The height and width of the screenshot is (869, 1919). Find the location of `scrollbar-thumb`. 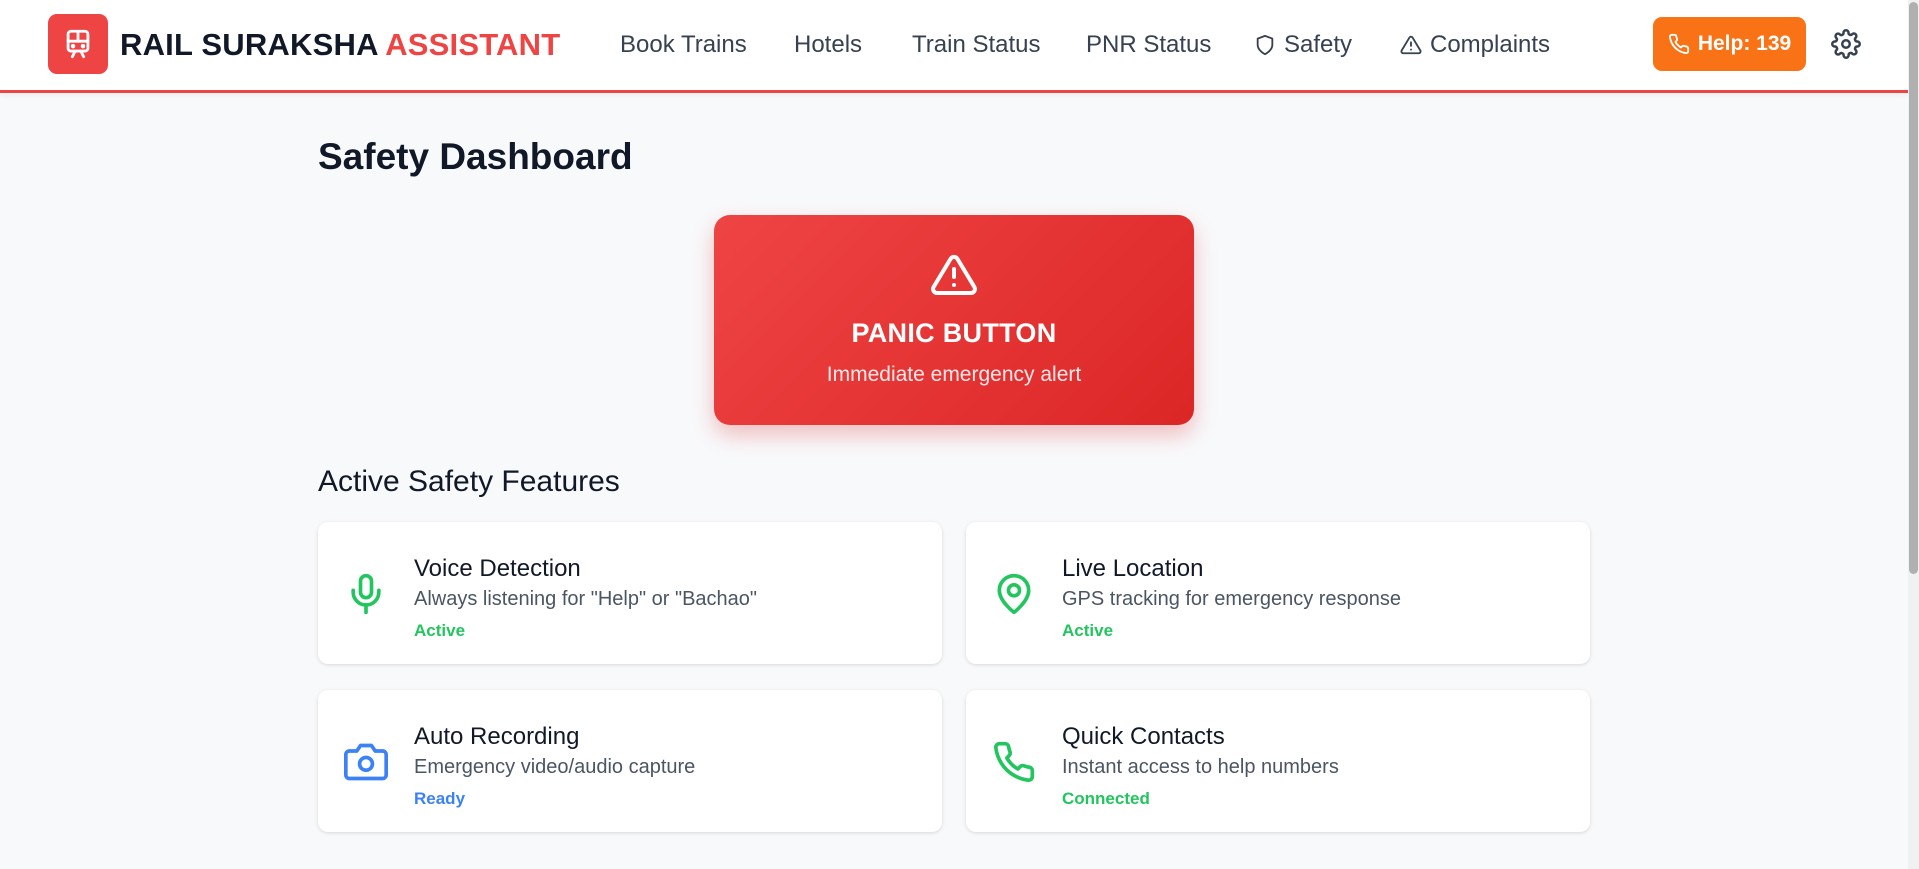

scrollbar-thumb is located at coordinates (1913, 288).